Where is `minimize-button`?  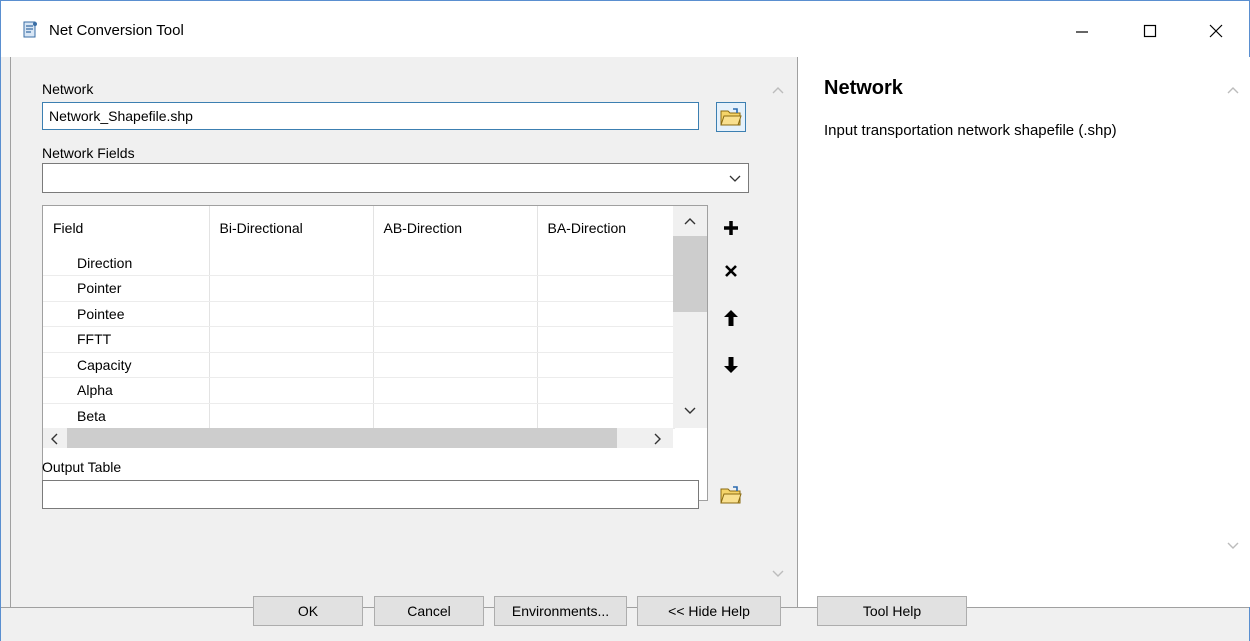
minimize-button is located at coordinates (1082, 31).